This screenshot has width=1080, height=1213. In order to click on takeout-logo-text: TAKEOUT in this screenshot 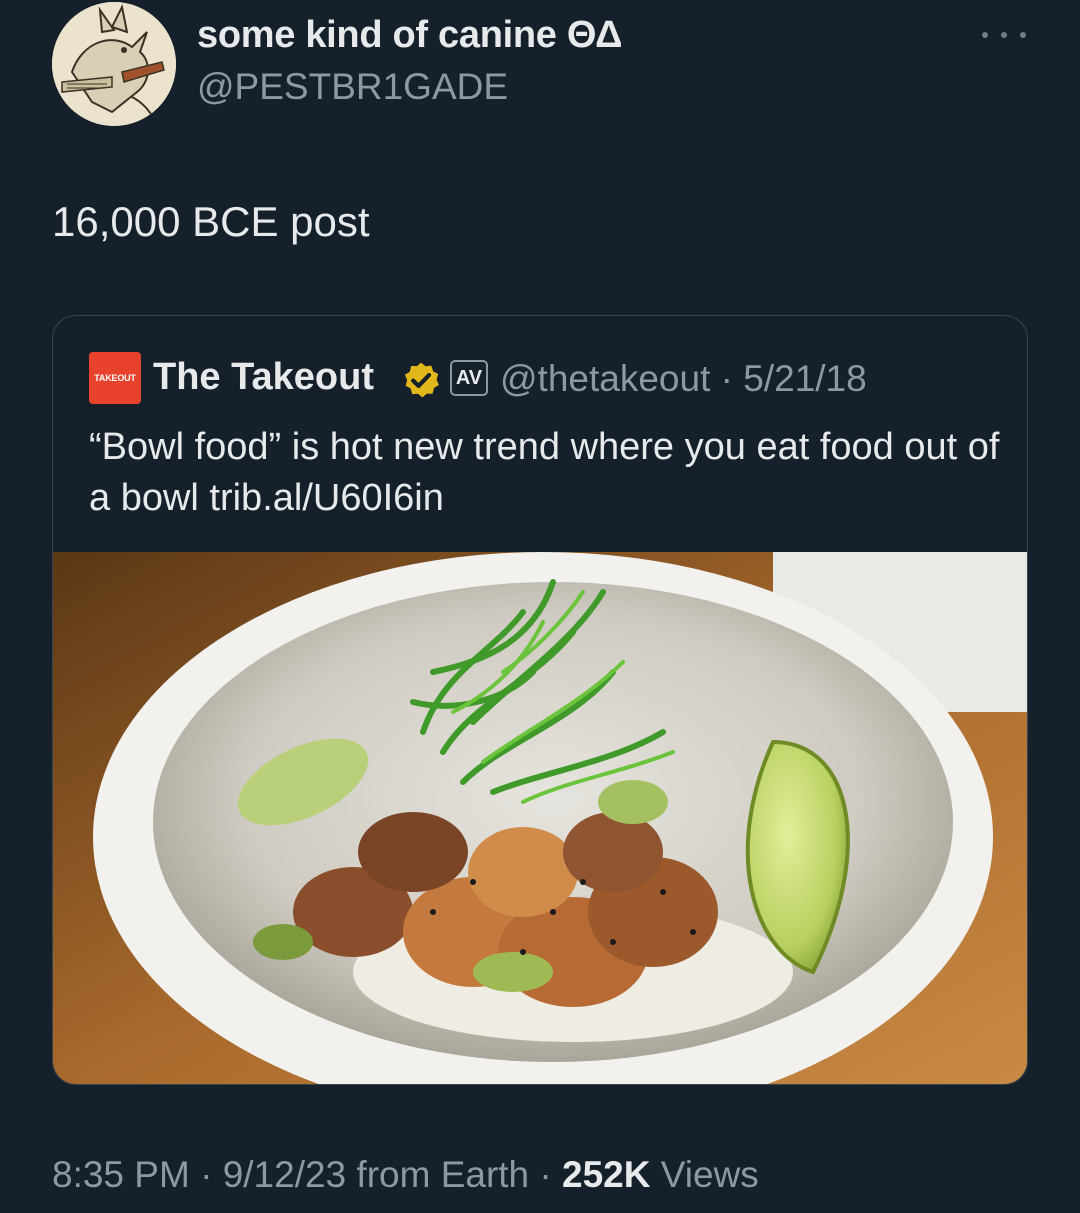, I will do `click(115, 378)`.